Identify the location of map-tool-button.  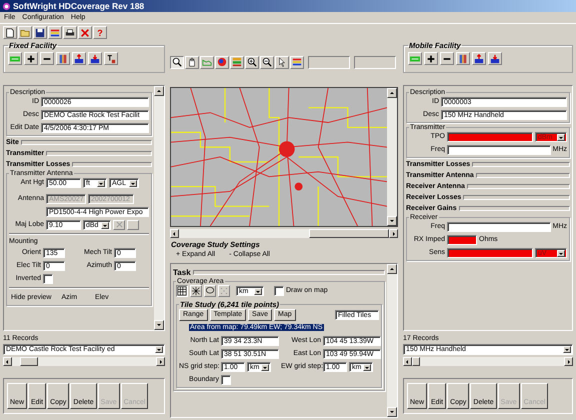
(177, 62).